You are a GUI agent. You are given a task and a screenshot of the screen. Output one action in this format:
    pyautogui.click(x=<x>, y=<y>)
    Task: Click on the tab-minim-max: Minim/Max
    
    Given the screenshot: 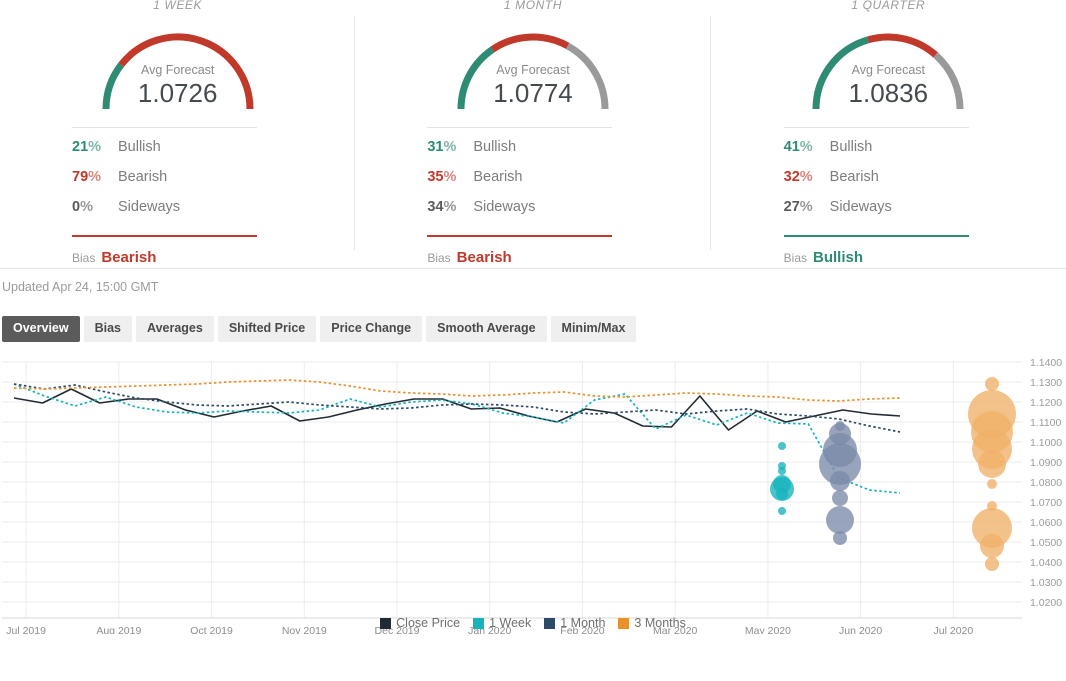 What is the action you would take?
    pyautogui.click(x=593, y=329)
    